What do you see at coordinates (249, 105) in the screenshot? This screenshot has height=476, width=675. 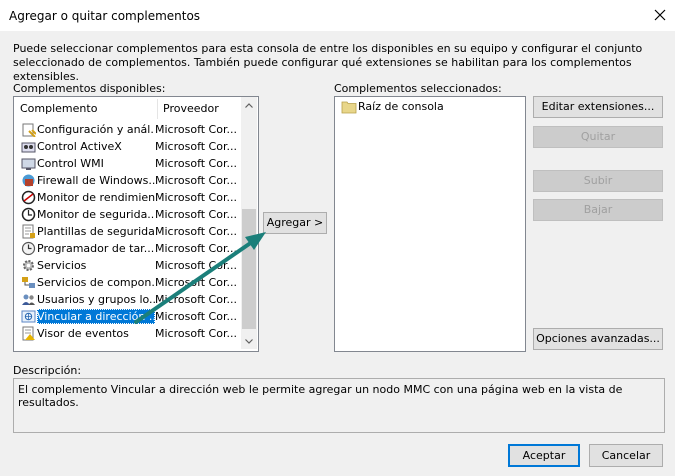 I see `scroll-up-icon` at bounding box center [249, 105].